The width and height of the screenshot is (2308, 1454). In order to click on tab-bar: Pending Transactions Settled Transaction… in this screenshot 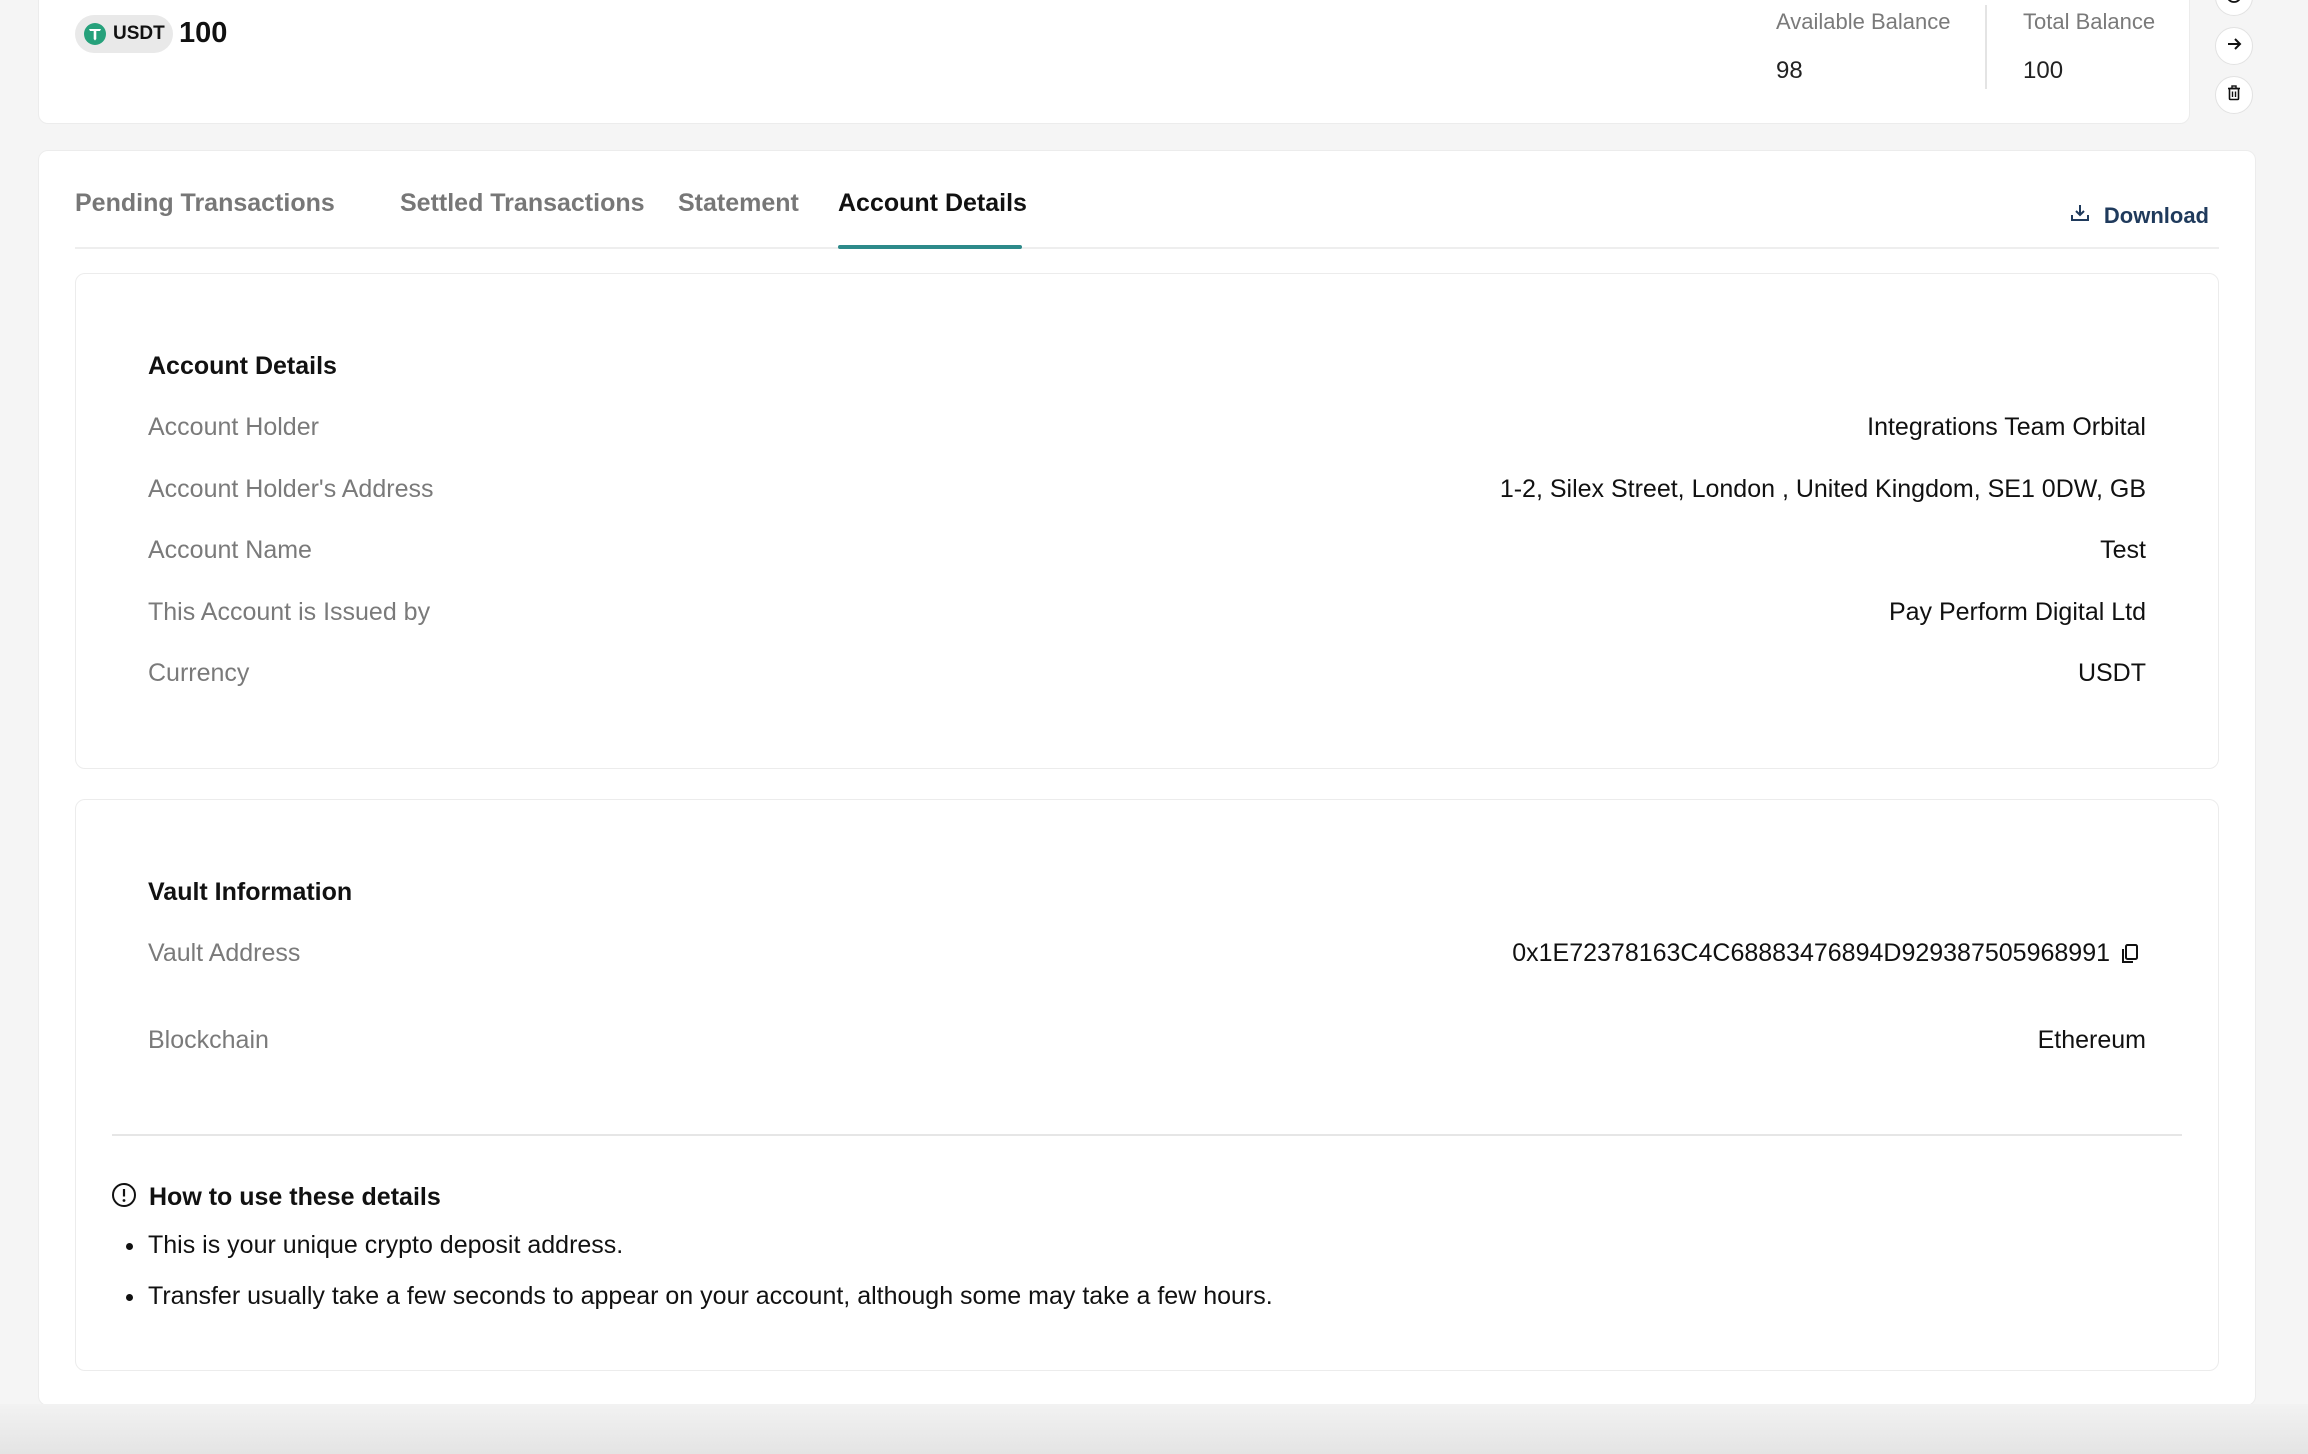, I will do `click(1147, 200)`.